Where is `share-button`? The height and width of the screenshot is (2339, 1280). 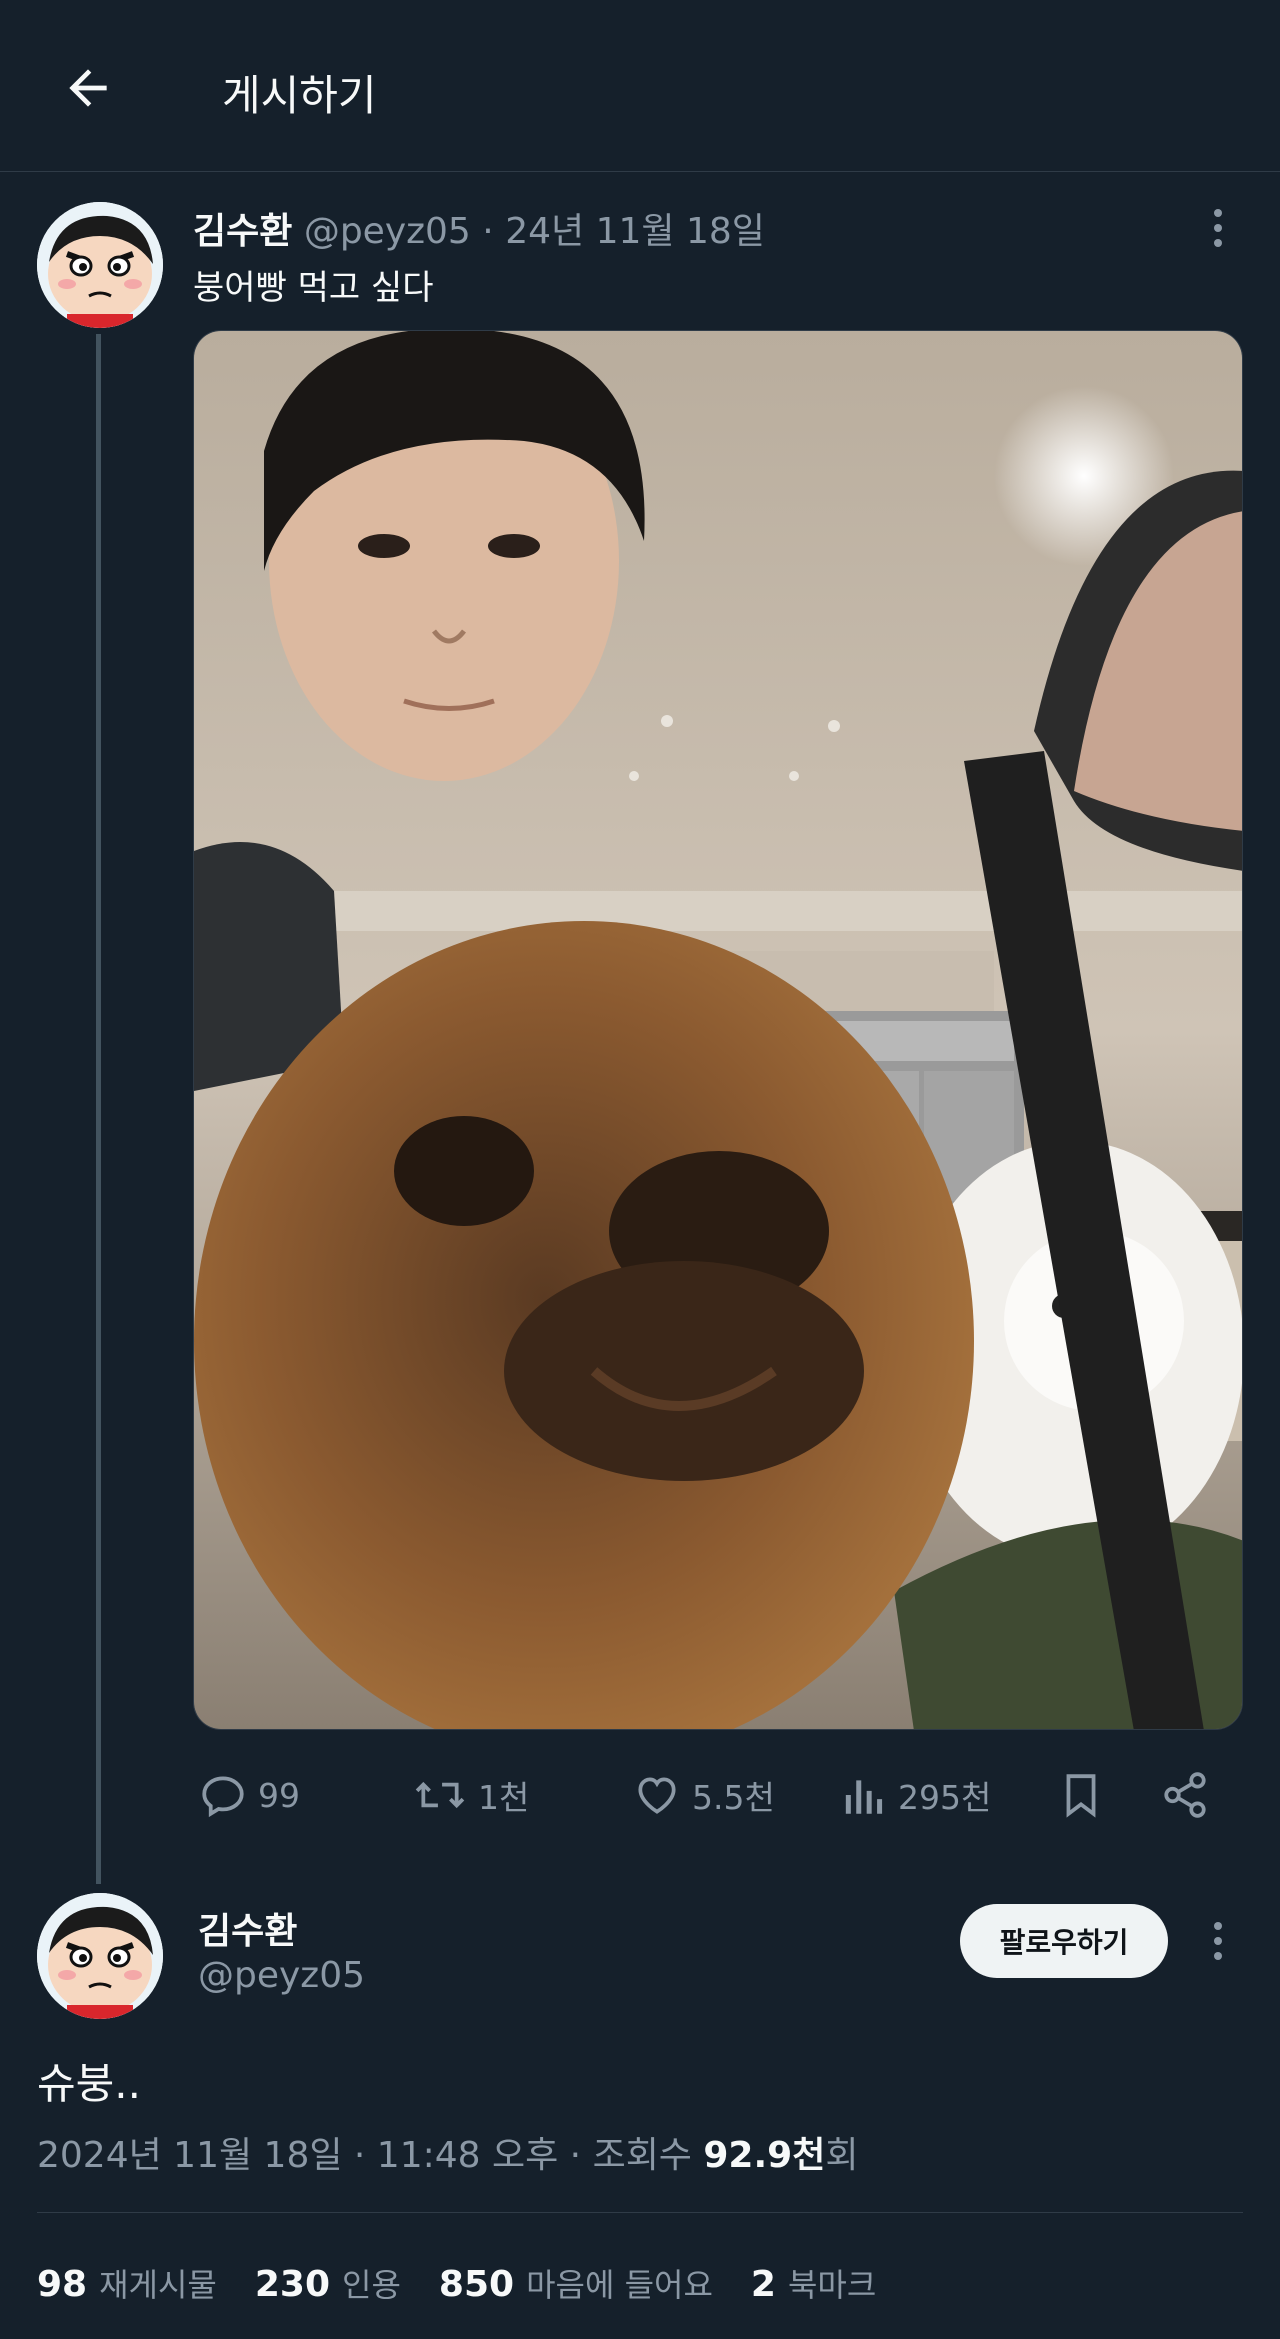
share-button is located at coordinates (1185, 1795).